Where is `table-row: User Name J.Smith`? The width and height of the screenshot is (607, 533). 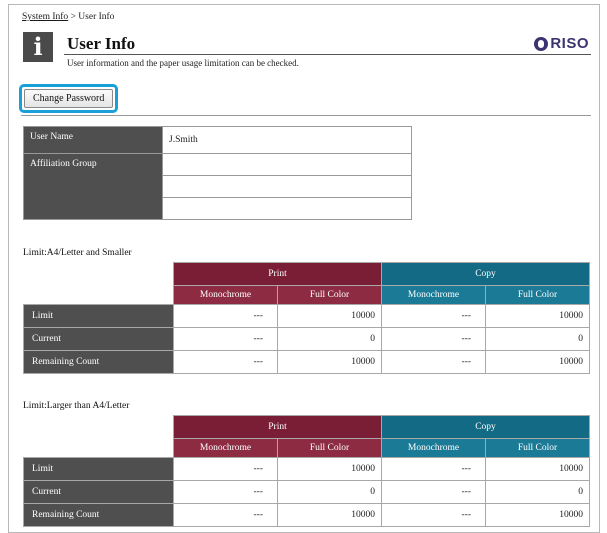 table-row: User Name J.Smith is located at coordinates (217, 140).